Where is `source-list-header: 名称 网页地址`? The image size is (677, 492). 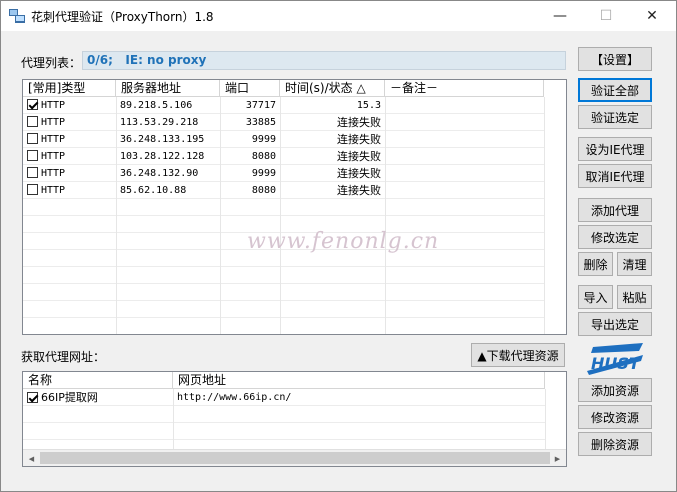
source-list-header: 名称 网页地址 is located at coordinates (284, 380).